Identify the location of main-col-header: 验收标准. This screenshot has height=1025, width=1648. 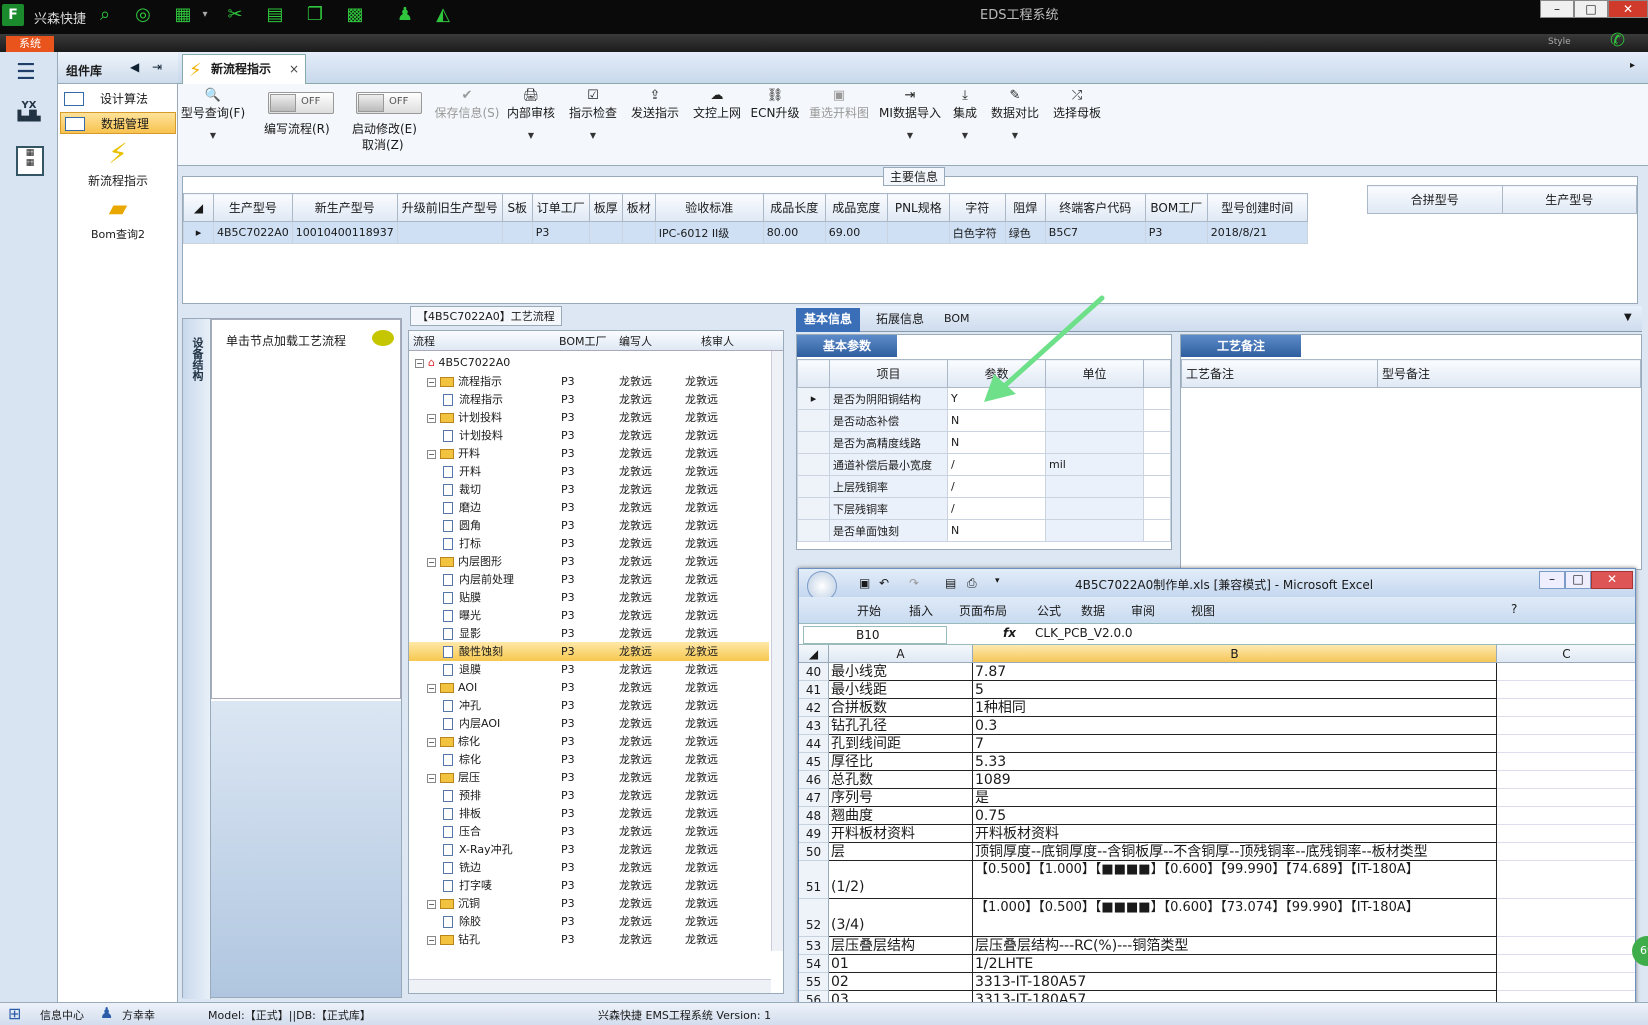
(709, 207).